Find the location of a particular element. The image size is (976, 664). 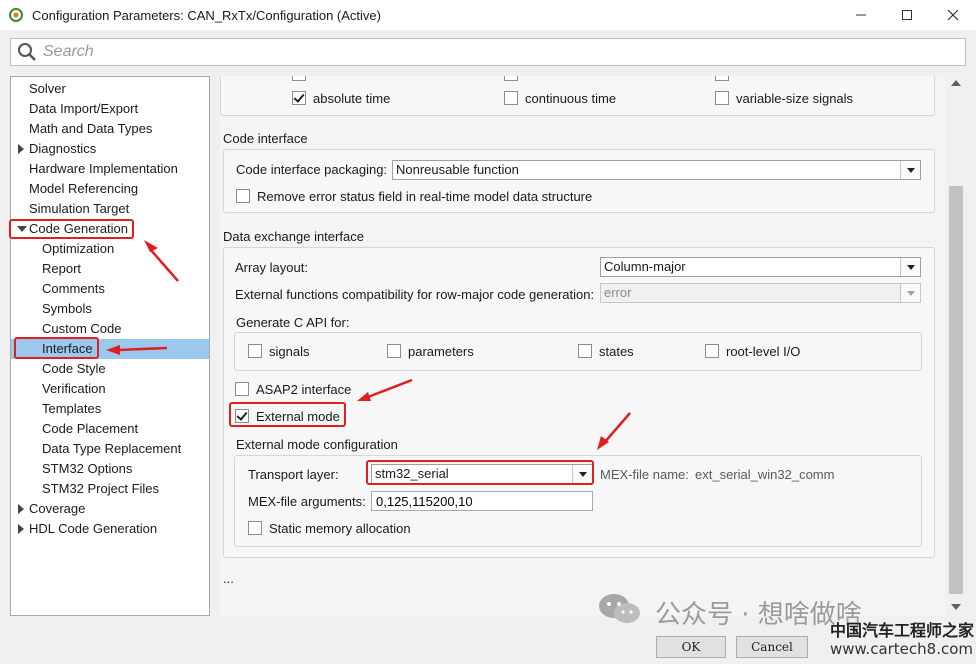

collapse-code-generation-icon is located at coordinates (22, 229).